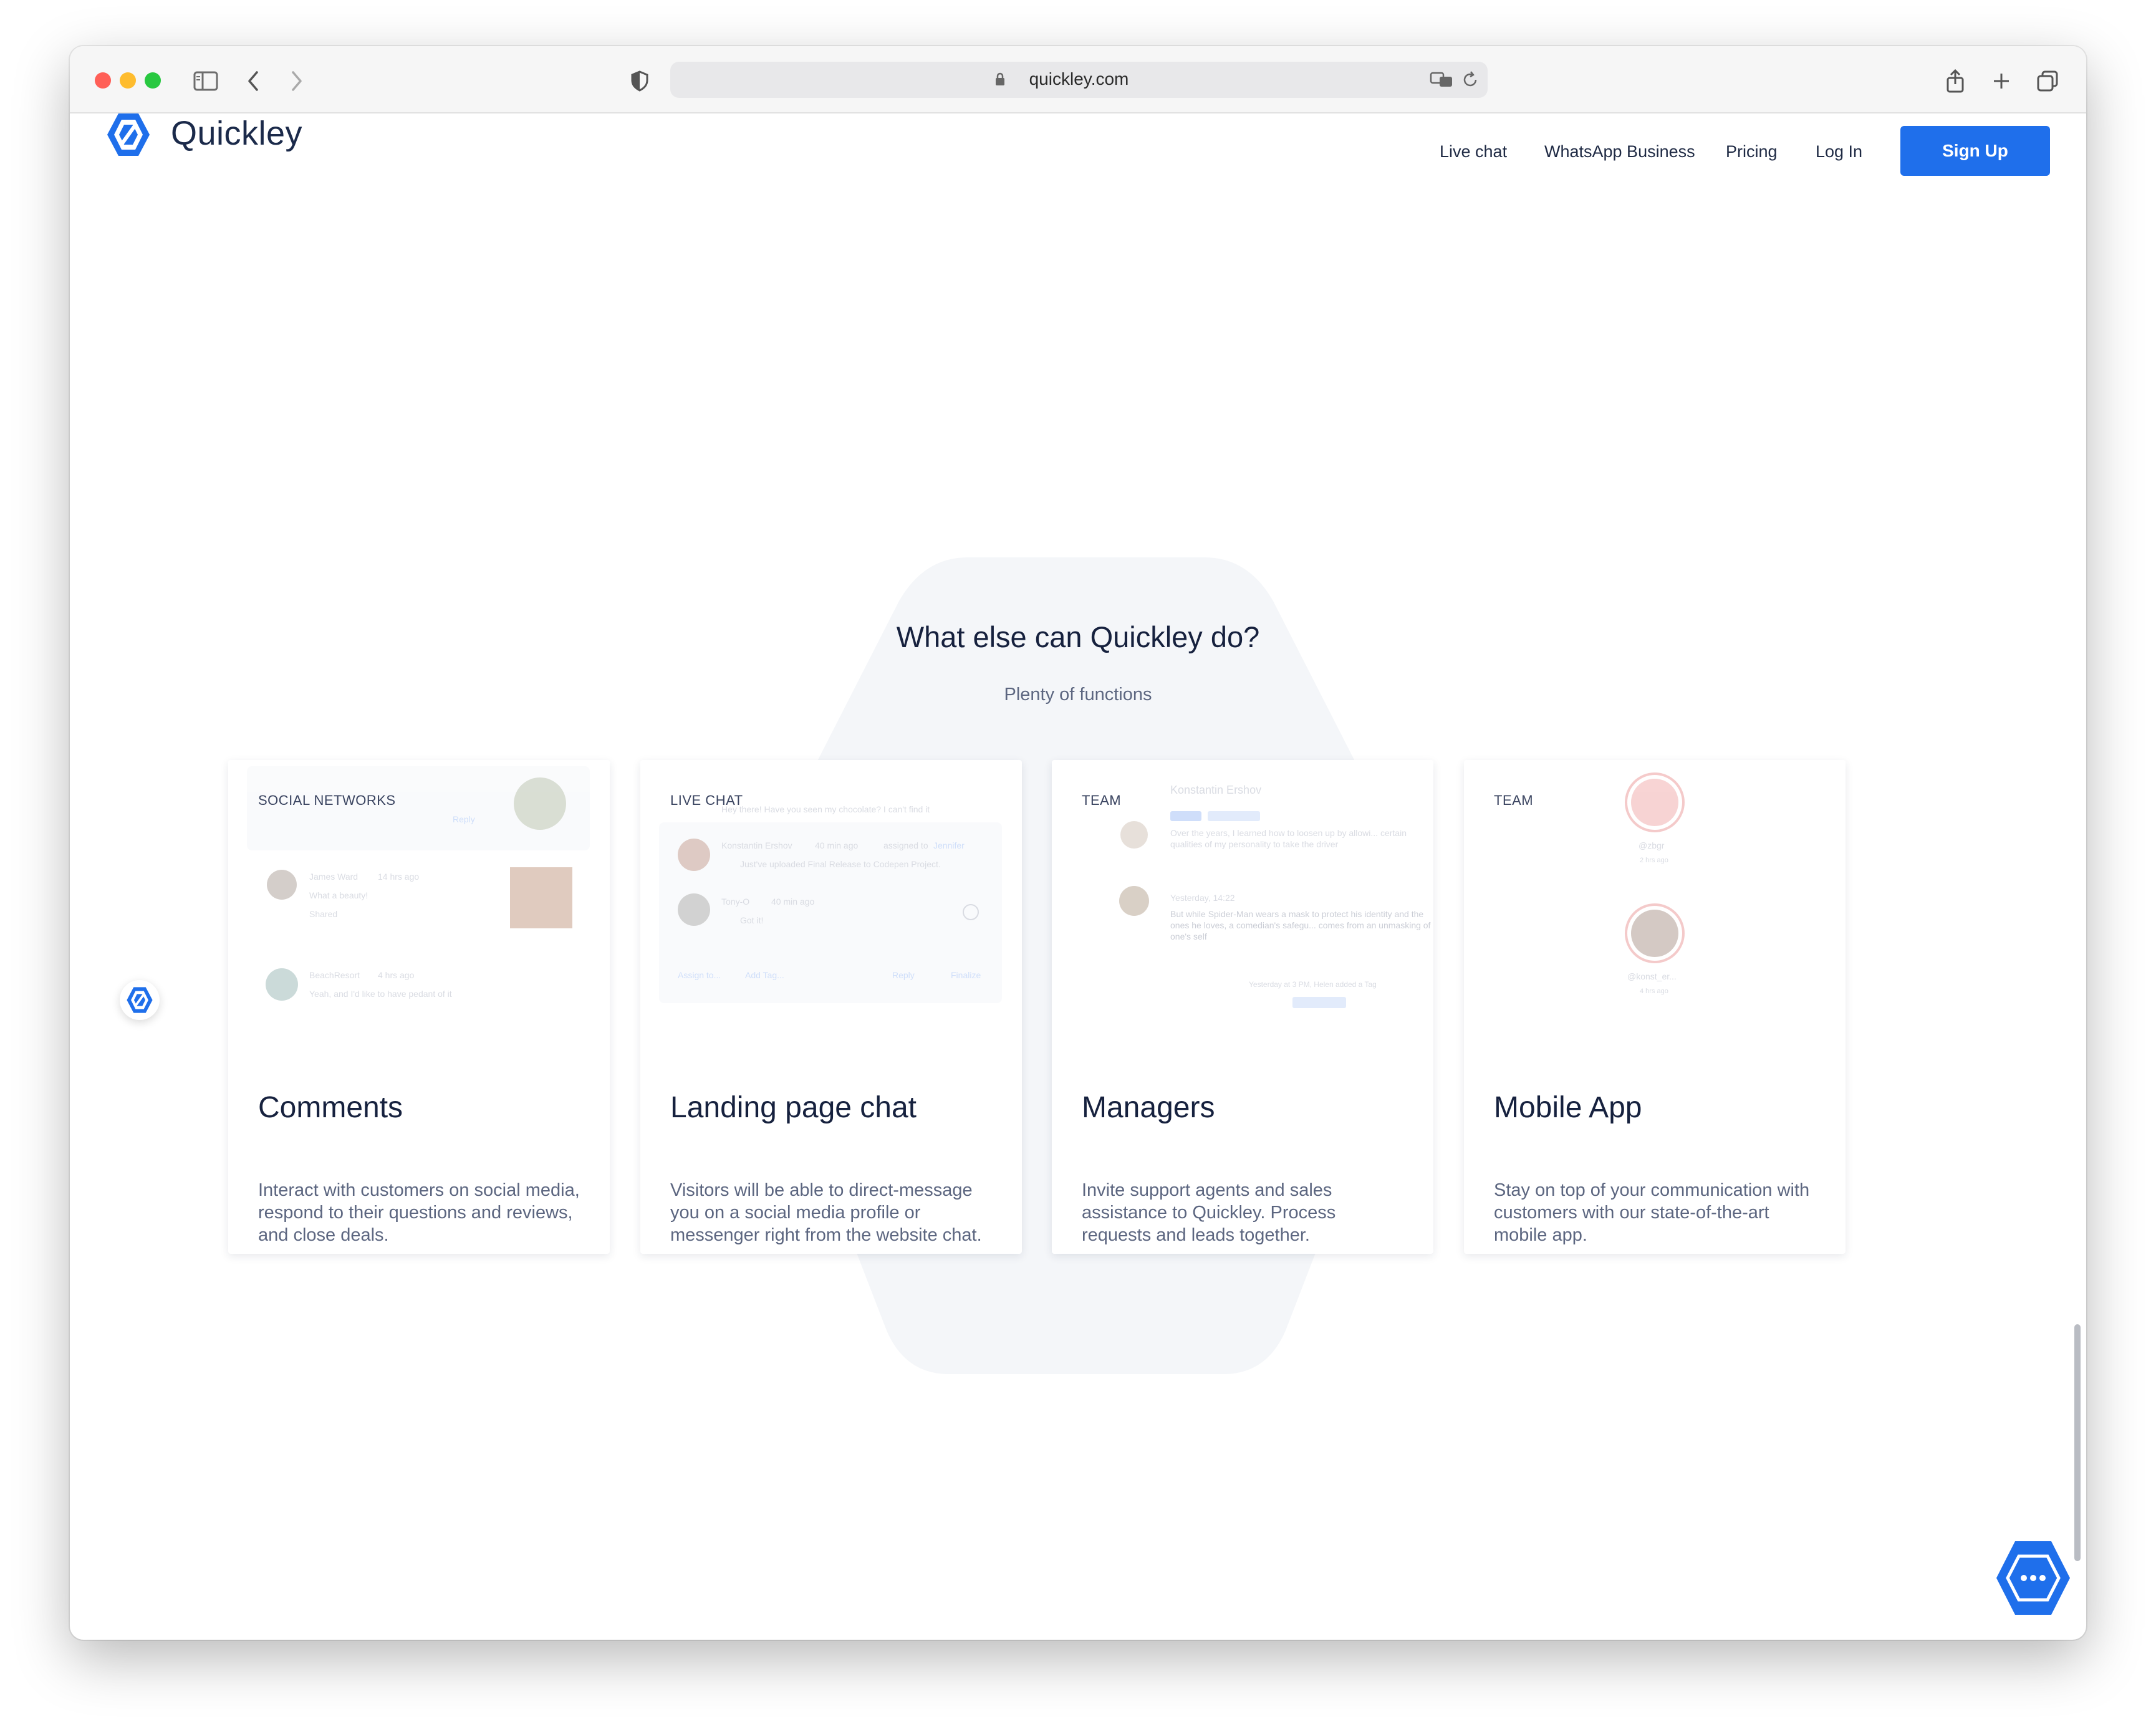 The height and width of the screenshot is (1732, 2156). I want to click on preview-assigned: assigned to, so click(905, 845).